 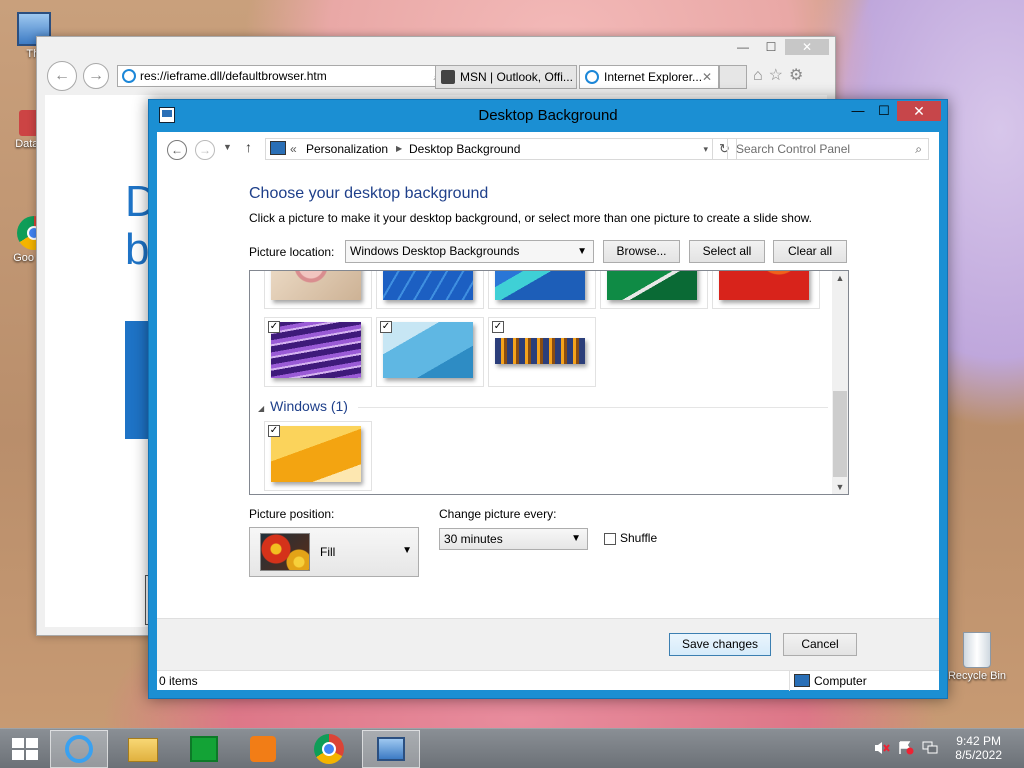 What do you see at coordinates (347, 149) in the screenshot?
I see `breadcrumb-item-personalization: Personalization` at bounding box center [347, 149].